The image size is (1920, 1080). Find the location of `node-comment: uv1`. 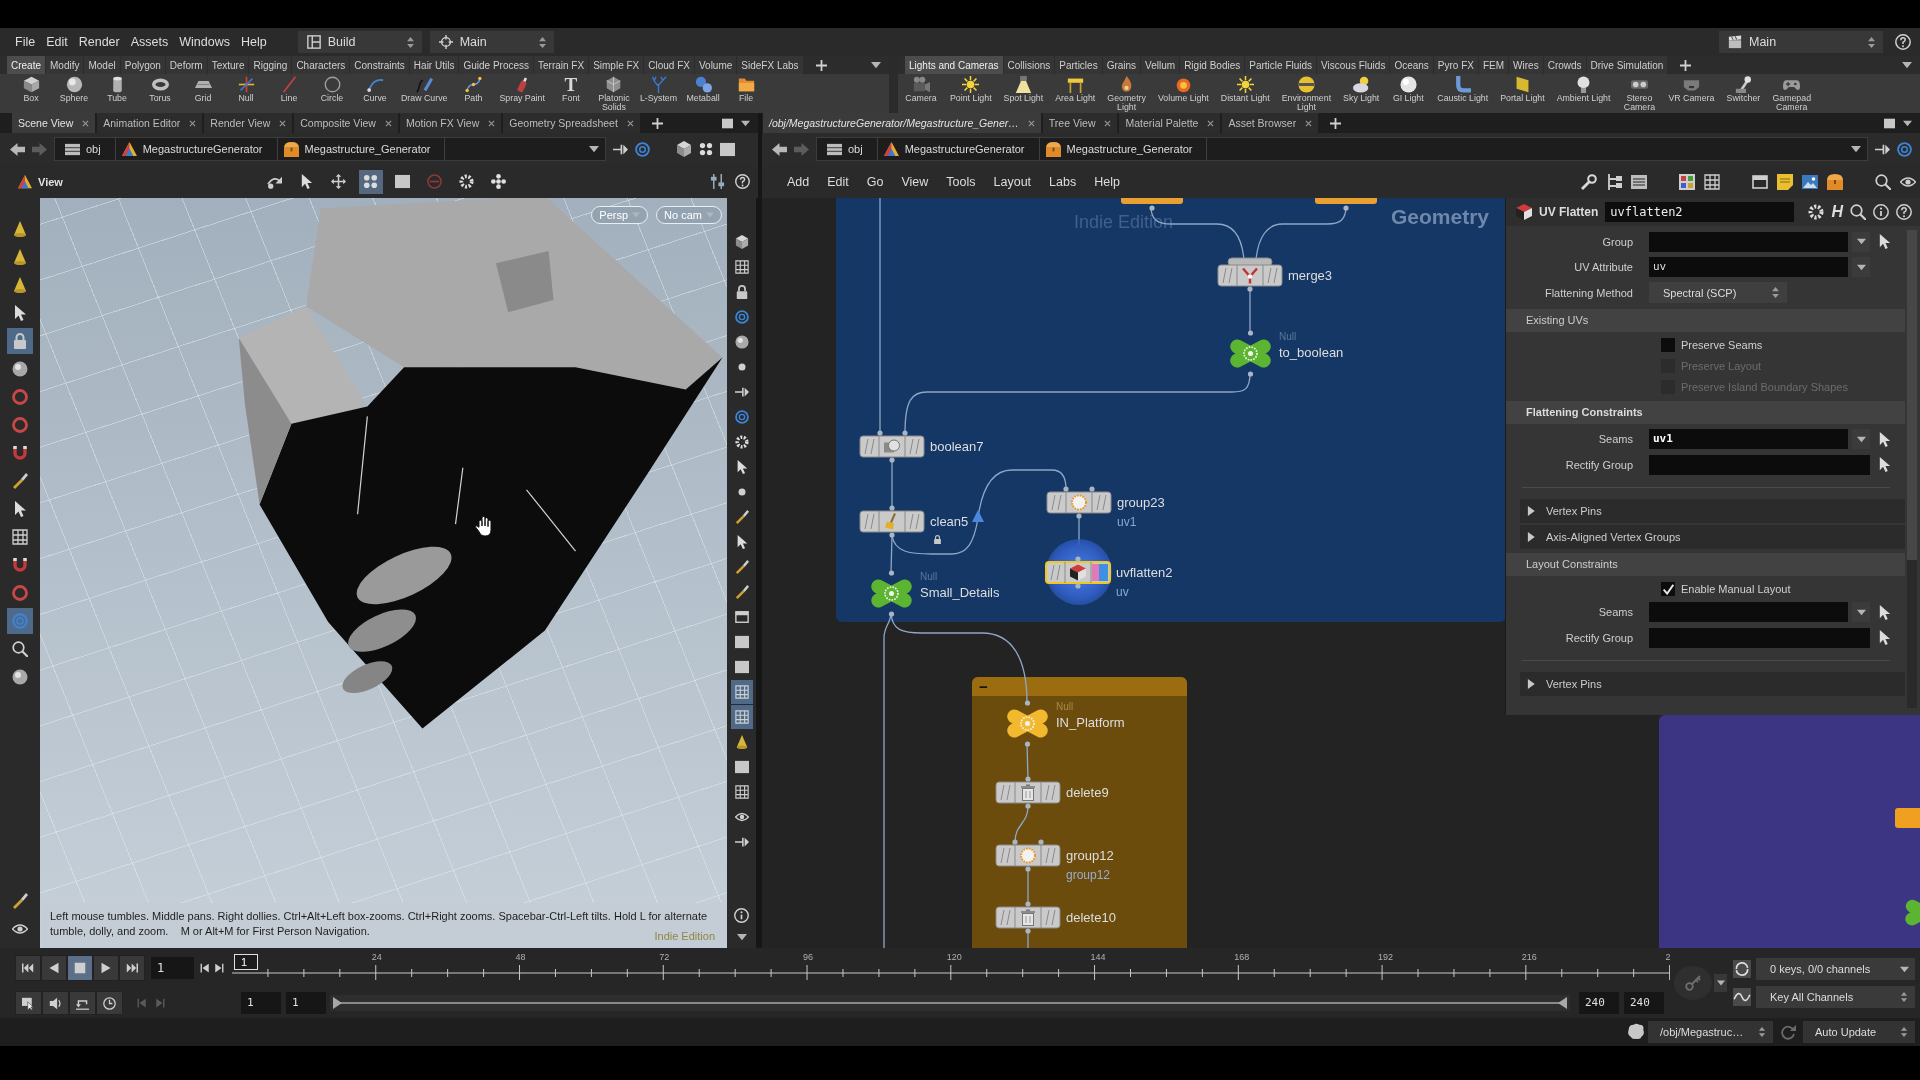

node-comment: uv1 is located at coordinates (1127, 521).